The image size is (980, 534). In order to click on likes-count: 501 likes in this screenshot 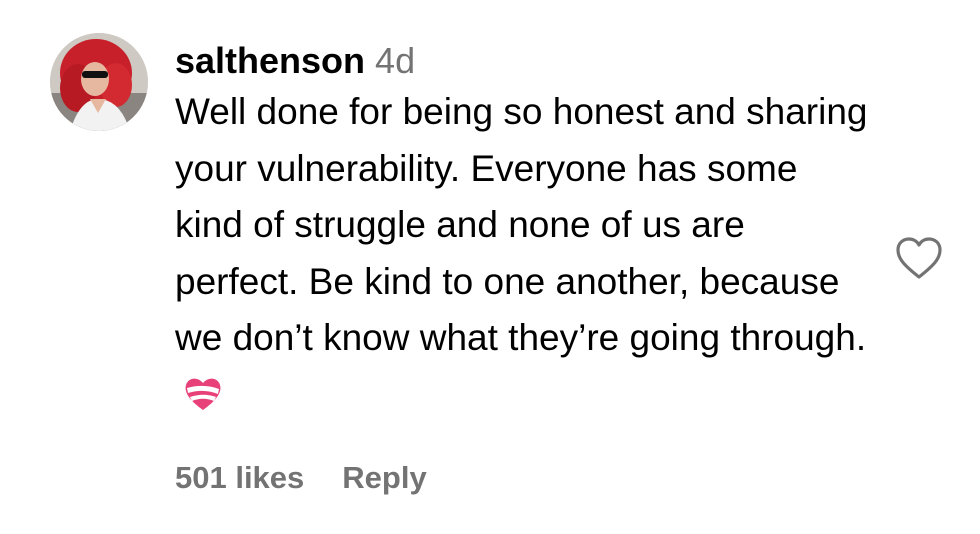, I will do `click(239, 477)`.